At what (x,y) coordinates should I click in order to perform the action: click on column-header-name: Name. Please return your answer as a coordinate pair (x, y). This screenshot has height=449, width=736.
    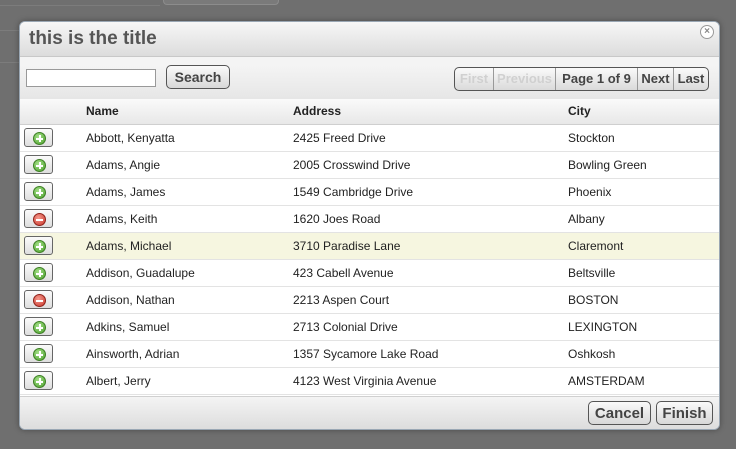
    Looking at the image, I should click on (102, 111).